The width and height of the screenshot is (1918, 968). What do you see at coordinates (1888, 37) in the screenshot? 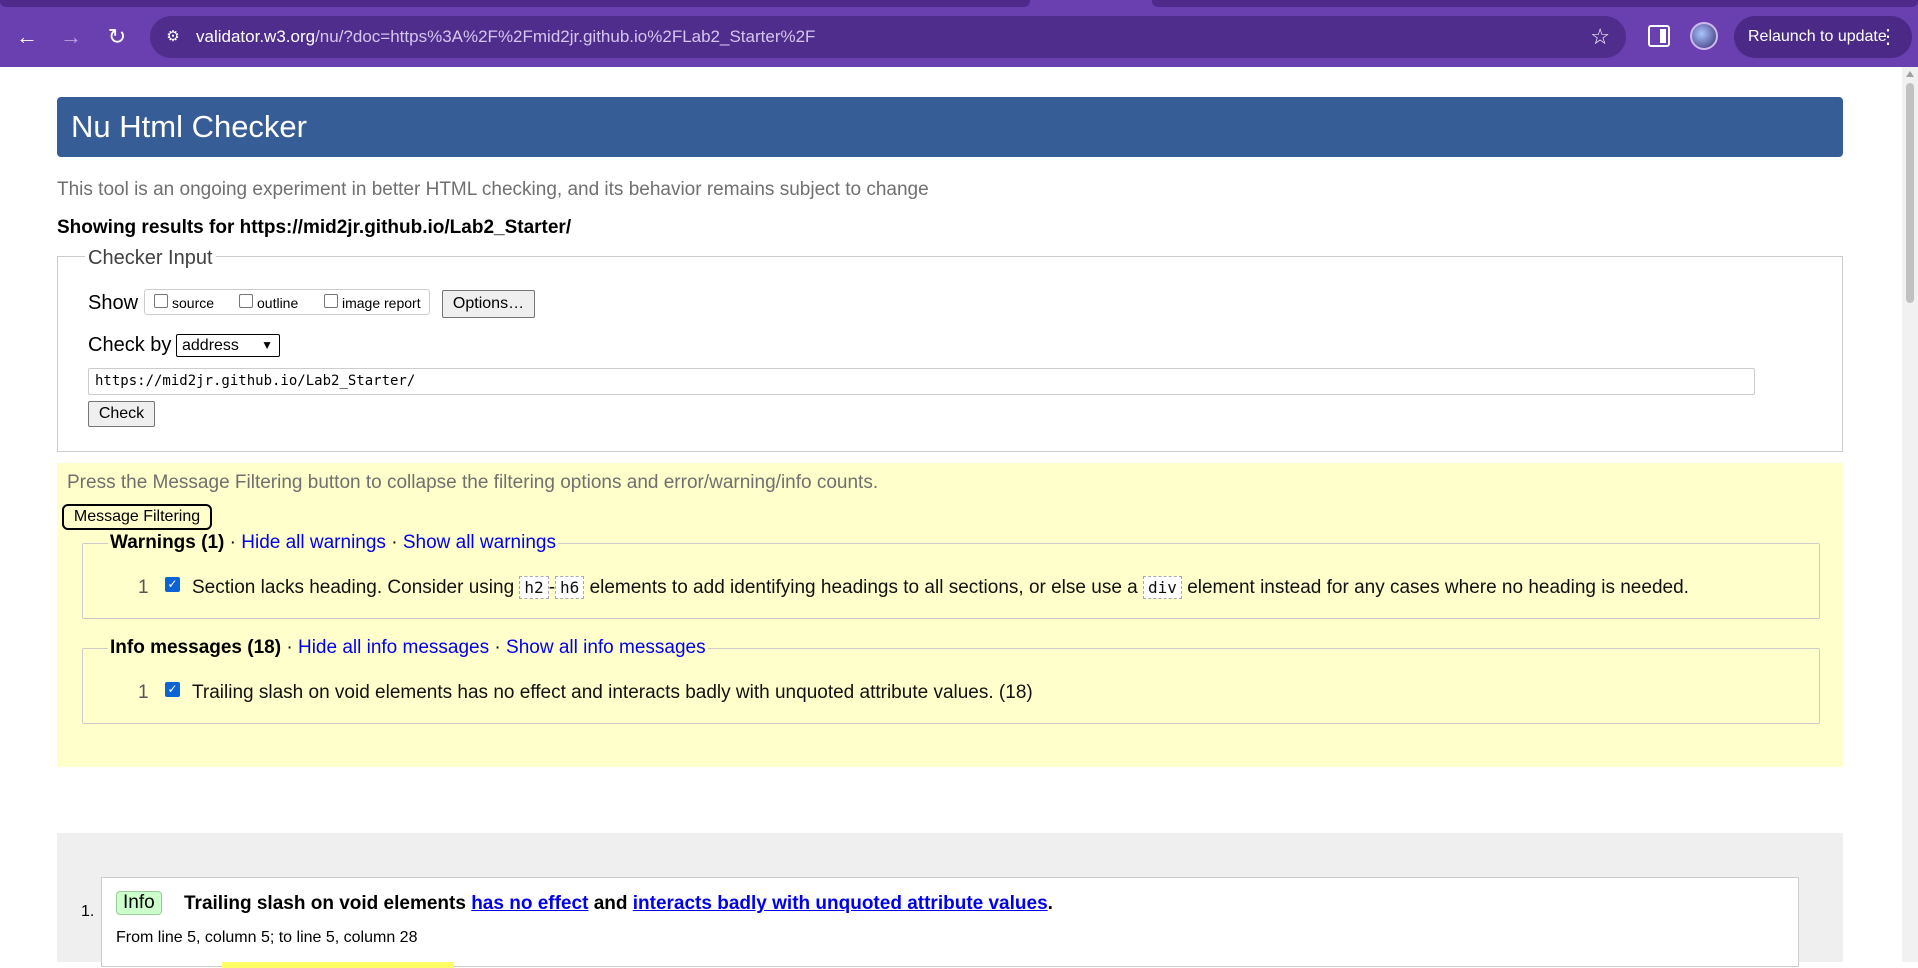
I see `menu-dots-icon: ⋮` at bounding box center [1888, 37].